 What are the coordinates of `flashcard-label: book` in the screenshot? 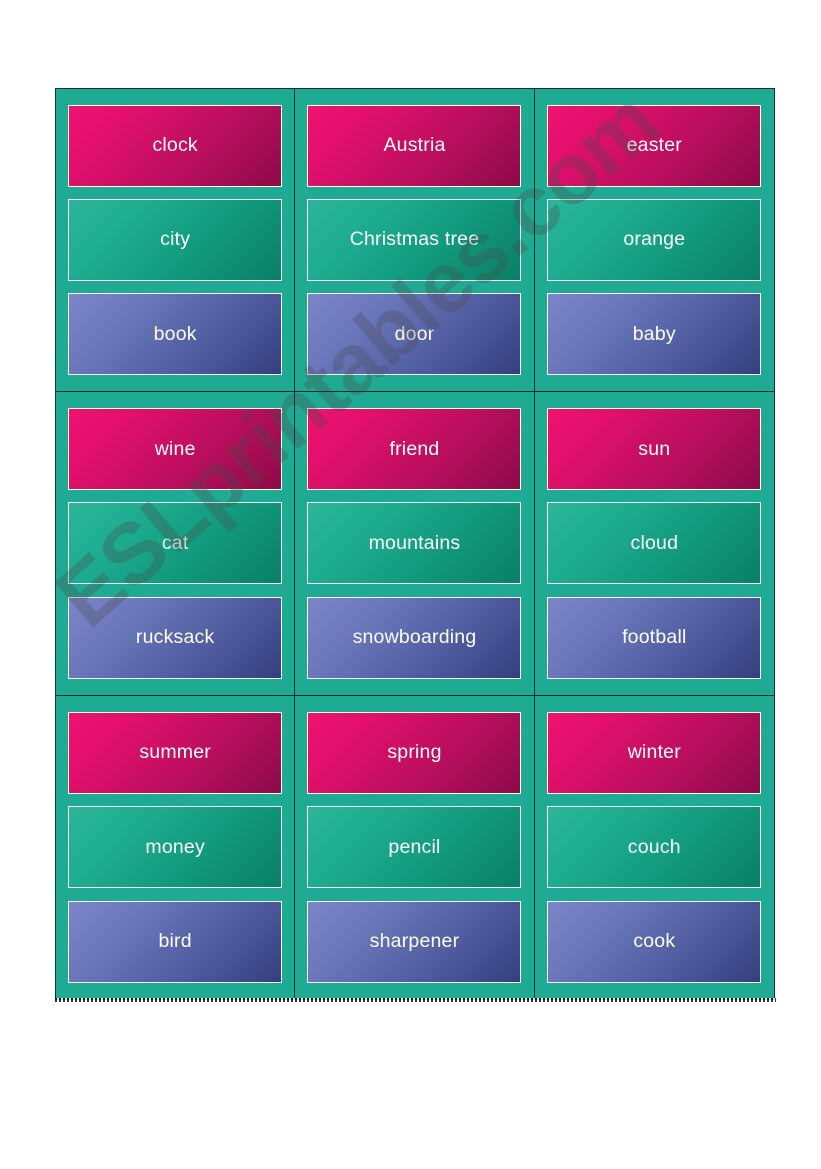 It's located at (175, 333).